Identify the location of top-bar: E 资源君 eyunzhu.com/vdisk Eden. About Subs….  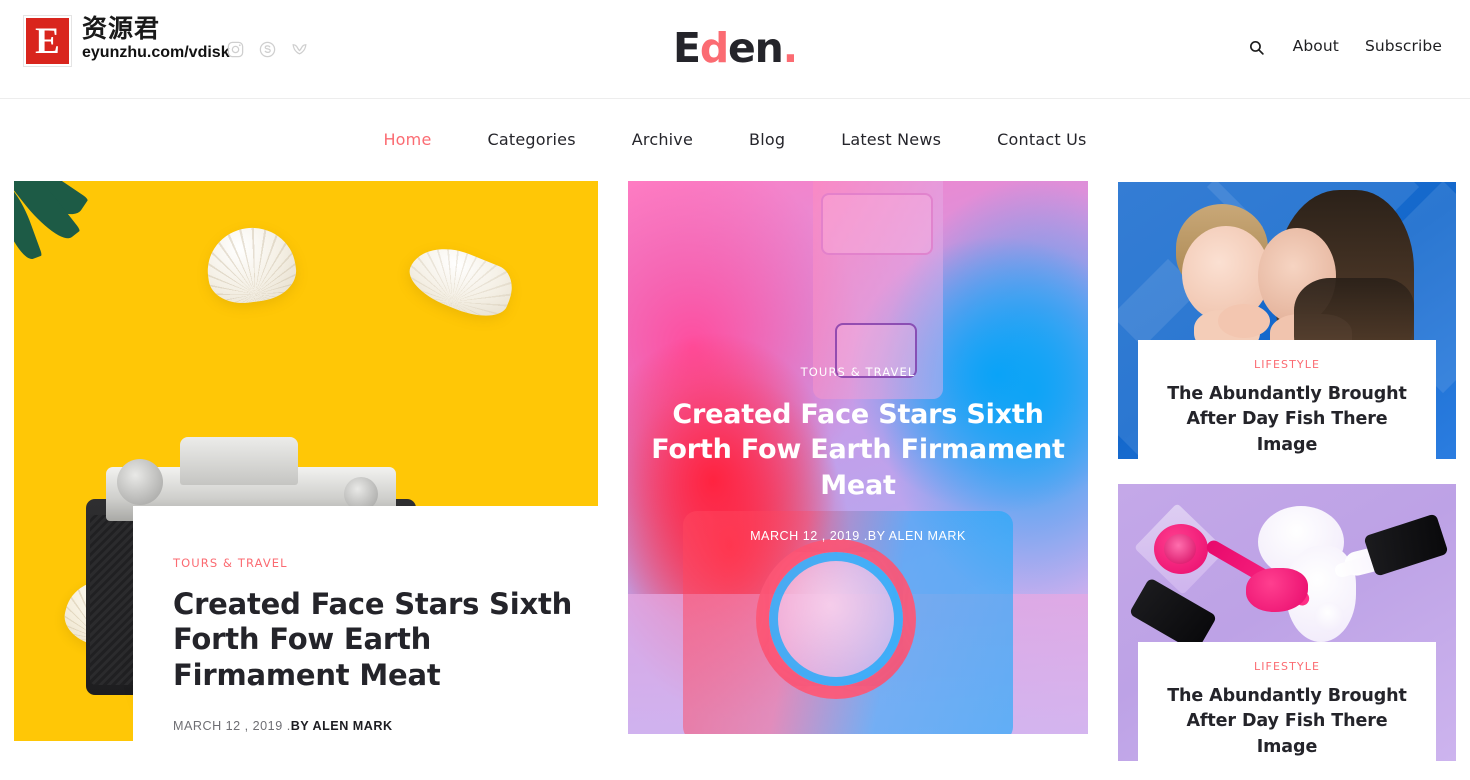
(735, 49).